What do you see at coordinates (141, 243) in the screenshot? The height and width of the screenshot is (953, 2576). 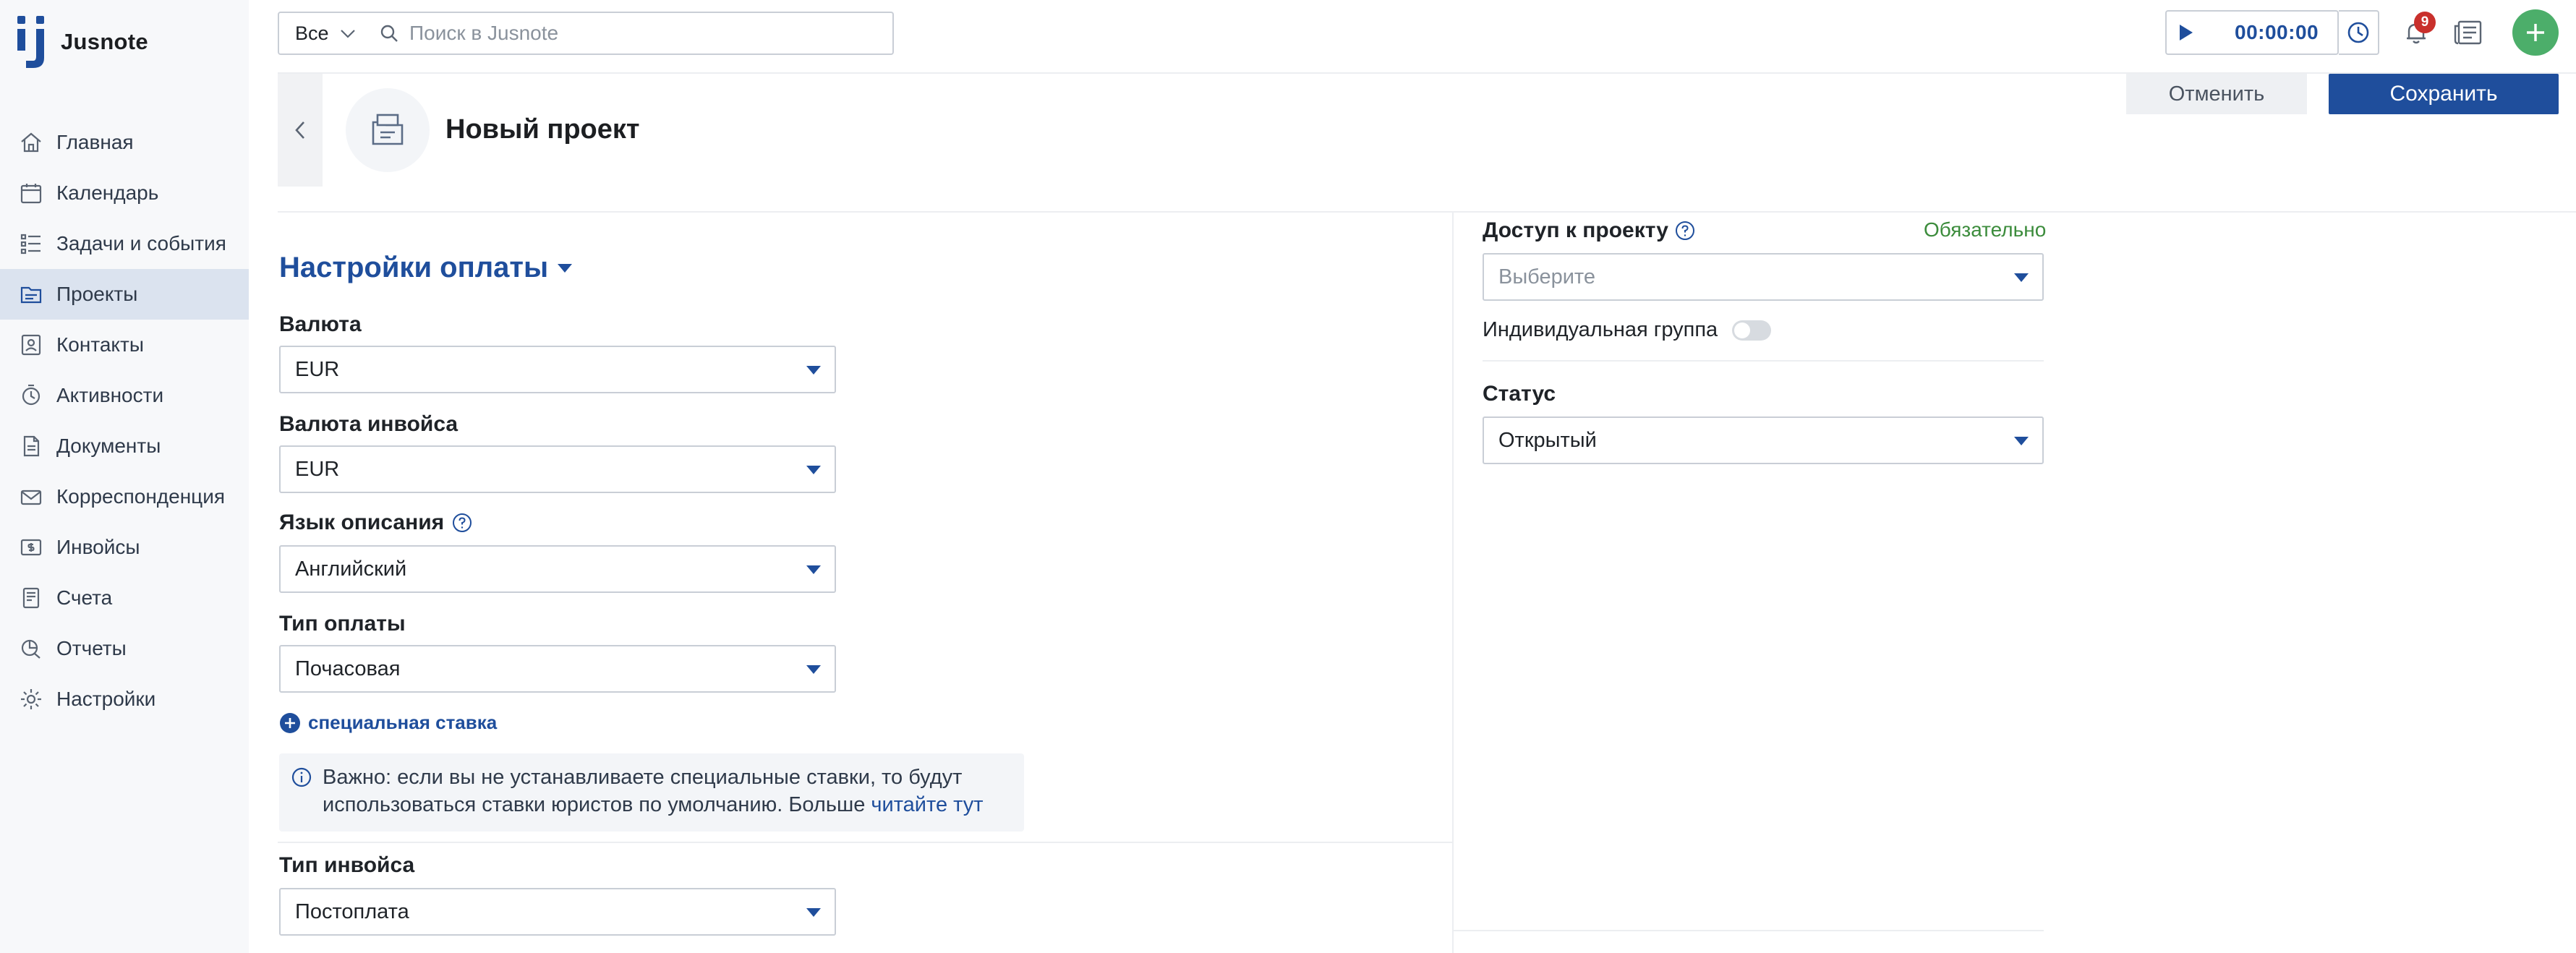 I see `sidebar-item-label: Задачи и события` at bounding box center [141, 243].